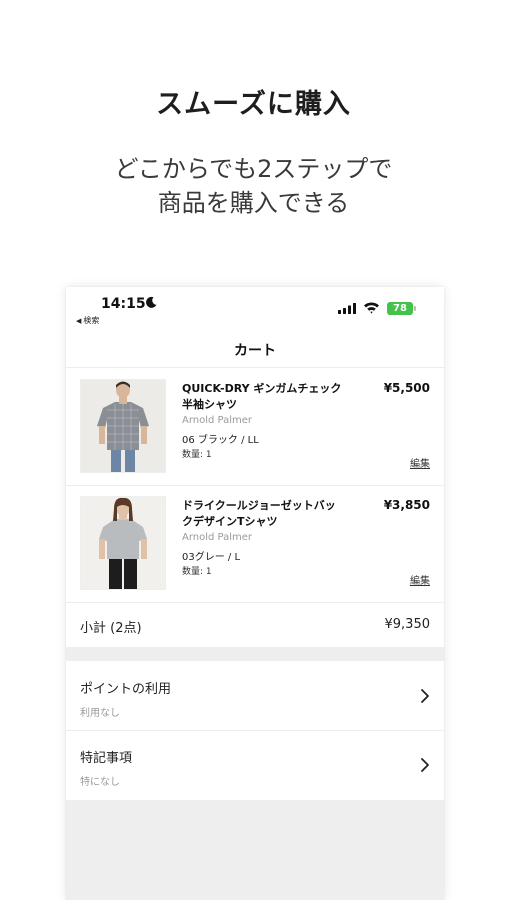 The height and width of the screenshot is (900, 507). Describe the element at coordinates (253, 104) in the screenshot. I see `promo-title: スムーズに購入` at that location.